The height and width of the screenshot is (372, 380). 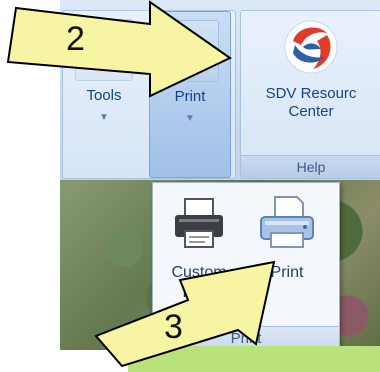 I want to click on annotation-step-2: 2, so click(x=75, y=39).